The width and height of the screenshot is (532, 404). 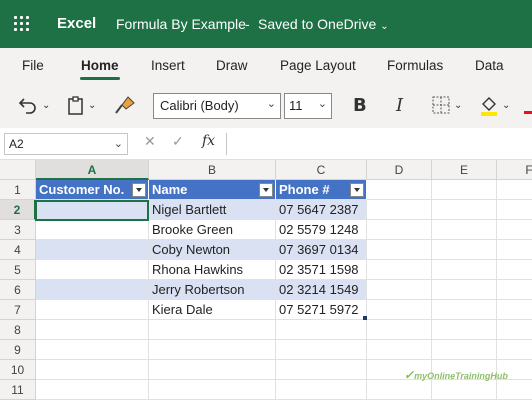 What do you see at coordinates (168, 65) in the screenshot?
I see `tab-insert: Insert` at bounding box center [168, 65].